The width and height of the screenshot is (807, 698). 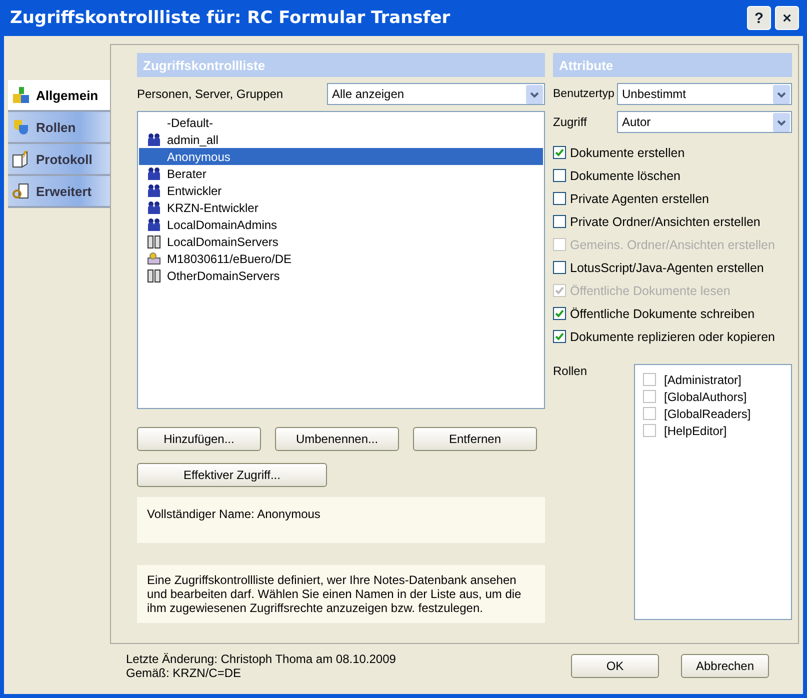 What do you see at coordinates (665, 221) in the screenshot?
I see `checkbox-label: Private Ordner/Ansichten erstellen` at bounding box center [665, 221].